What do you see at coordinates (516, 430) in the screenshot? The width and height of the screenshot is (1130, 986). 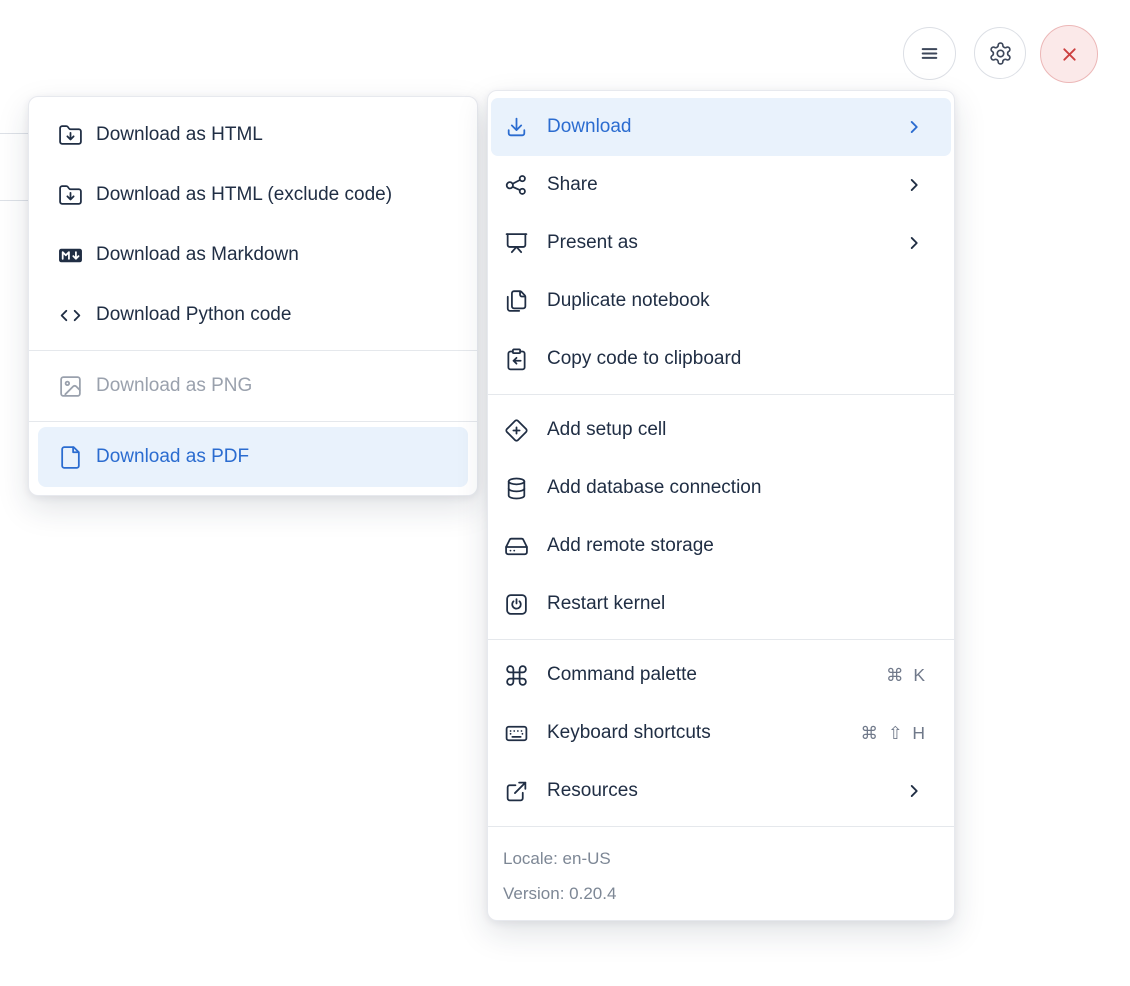 I see `diamond-plus-icon` at bounding box center [516, 430].